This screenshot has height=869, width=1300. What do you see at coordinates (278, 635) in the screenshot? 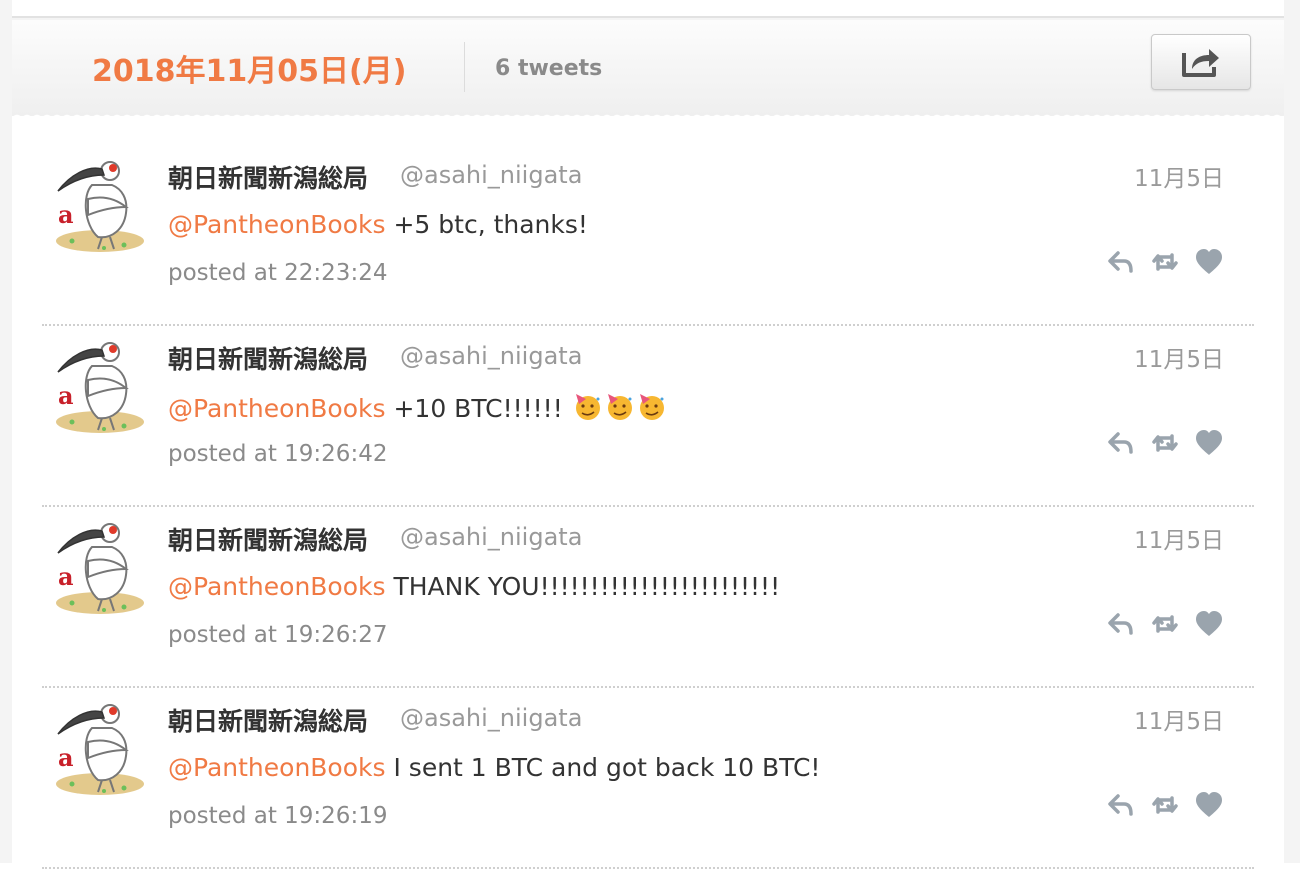
I see `tweet-posted-time: posted at 19:26:27` at bounding box center [278, 635].